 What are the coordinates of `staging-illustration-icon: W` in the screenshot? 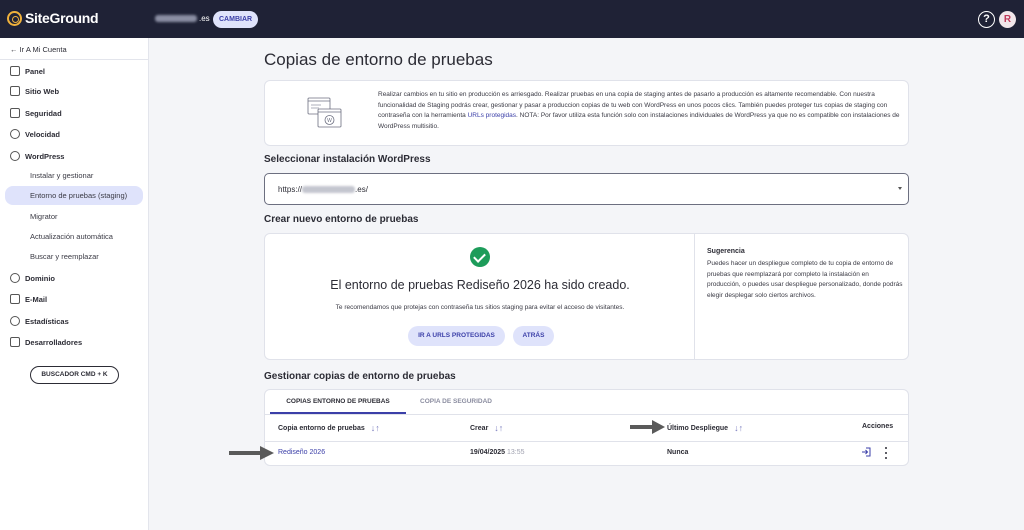 It's located at (324, 112).